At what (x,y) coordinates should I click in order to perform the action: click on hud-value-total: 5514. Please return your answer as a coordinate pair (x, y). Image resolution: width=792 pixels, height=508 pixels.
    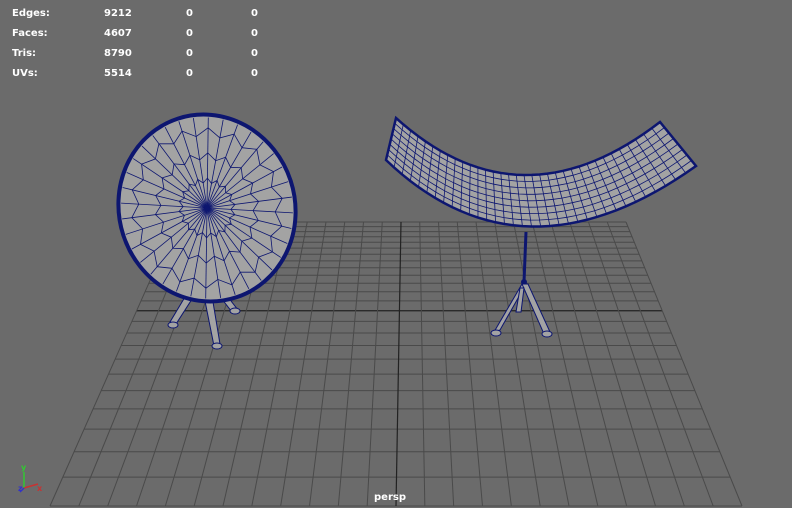
    Looking at the image, I should click on (118, 73).